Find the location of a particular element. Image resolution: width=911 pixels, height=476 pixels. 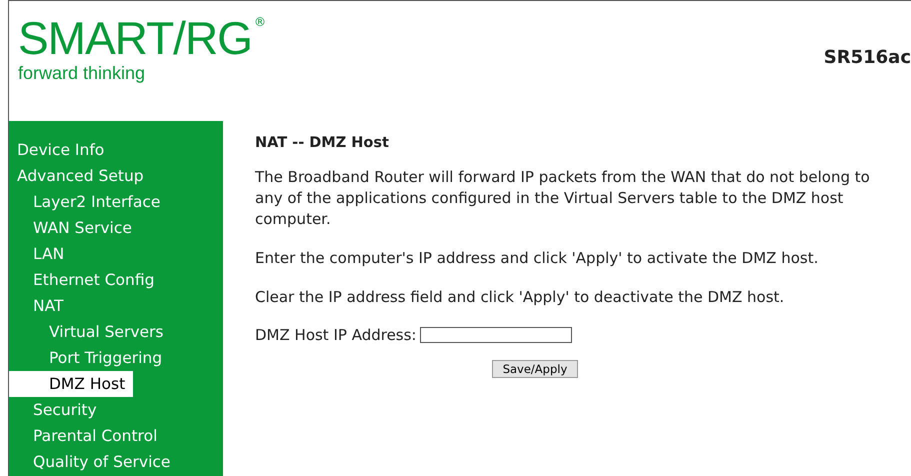

sidebar-item: Port Triggering is located at coordinates (89, 358).